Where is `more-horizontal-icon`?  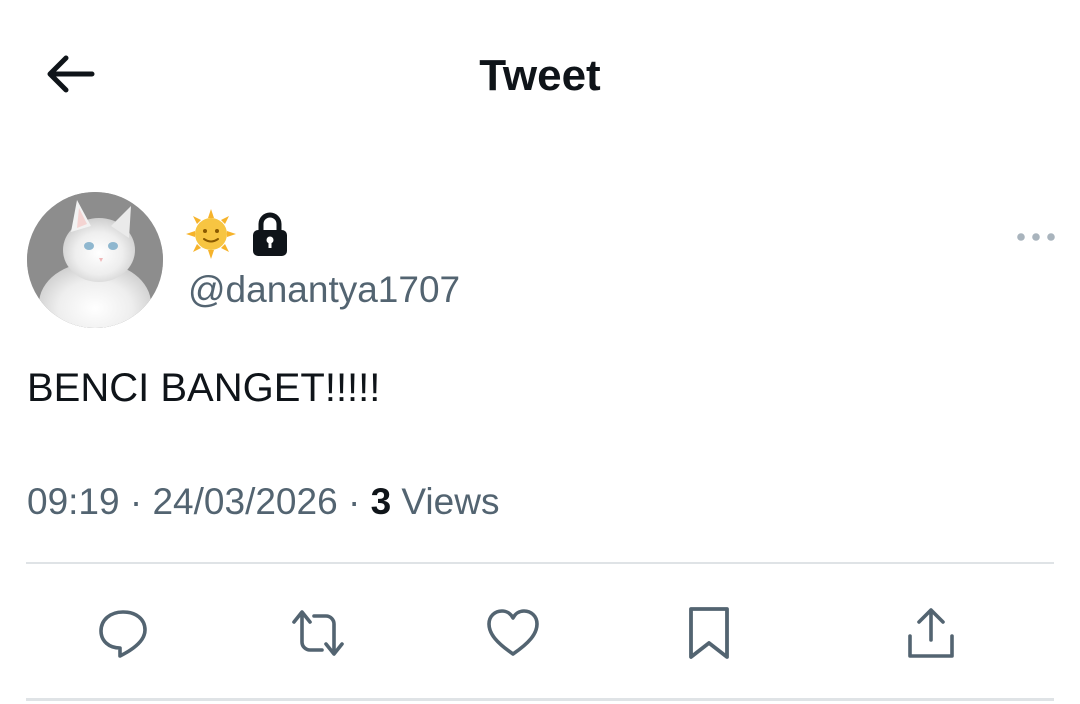
more-horizontal-icon is located at coordinates (1036, 237).